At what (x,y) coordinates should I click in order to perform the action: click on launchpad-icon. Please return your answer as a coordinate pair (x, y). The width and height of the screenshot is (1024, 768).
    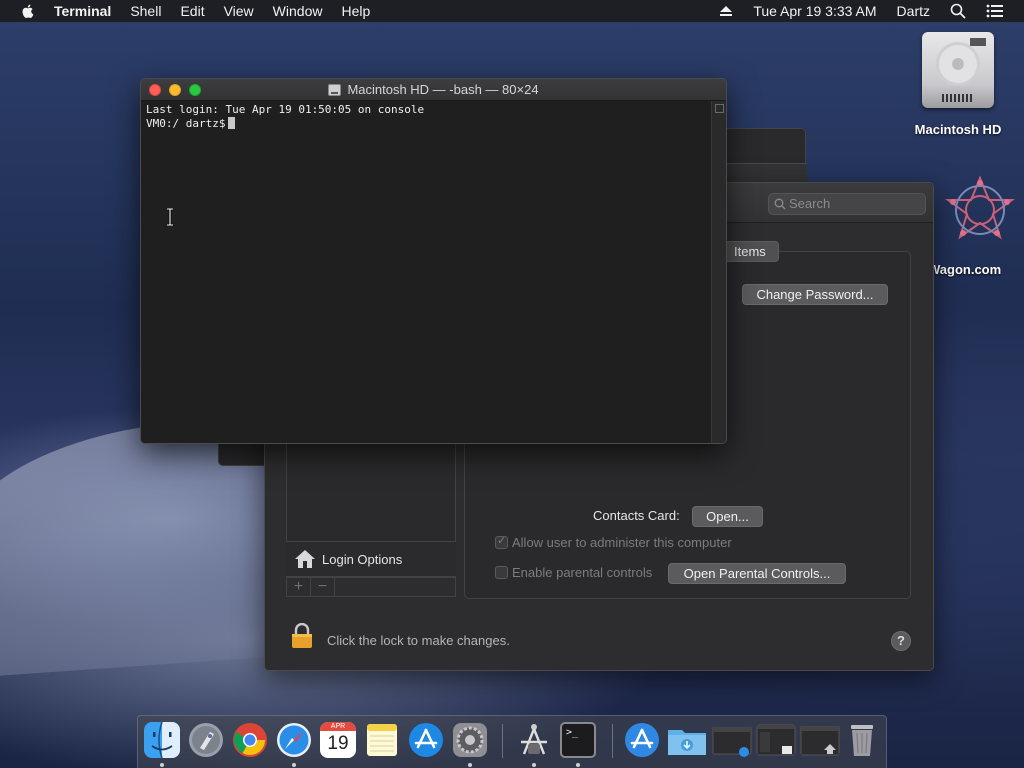
    Looking at the image, I should click on (206, 740).